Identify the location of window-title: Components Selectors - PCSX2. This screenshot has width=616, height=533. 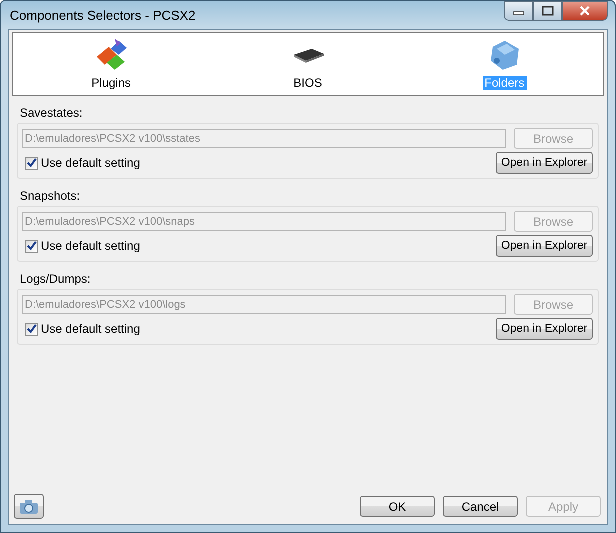
(102, 15).